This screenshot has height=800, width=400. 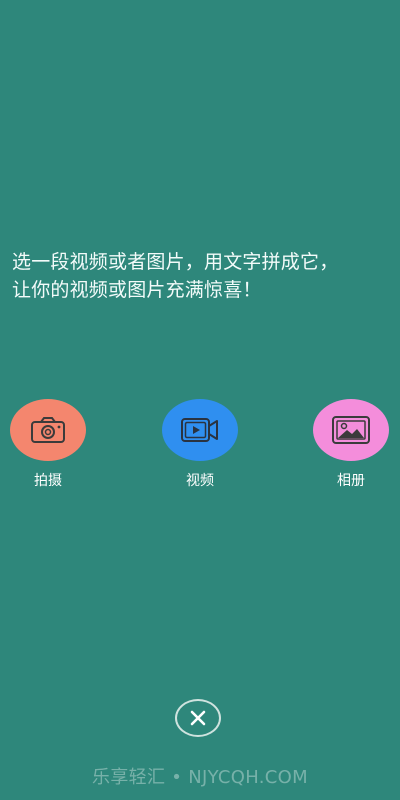 I want to click on video-option: 视频, so click(x=200, y=444).